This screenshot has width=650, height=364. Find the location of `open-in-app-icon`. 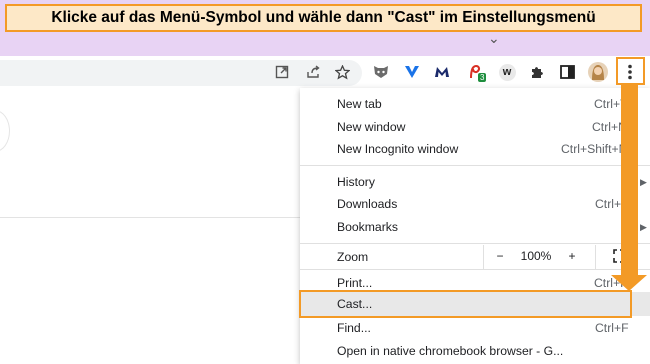

open-in-app-icon is located at coordinates (282, 72).